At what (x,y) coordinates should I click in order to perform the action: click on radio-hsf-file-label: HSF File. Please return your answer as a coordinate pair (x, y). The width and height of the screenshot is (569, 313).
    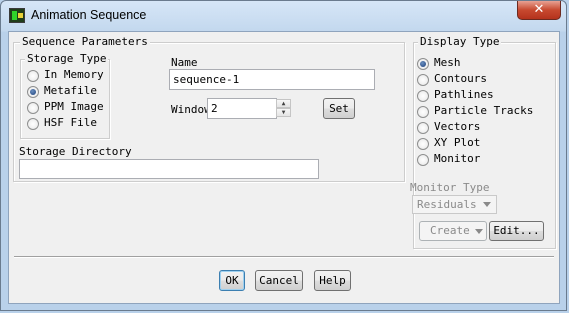
    Looking at the image, I should click on (70, 122).